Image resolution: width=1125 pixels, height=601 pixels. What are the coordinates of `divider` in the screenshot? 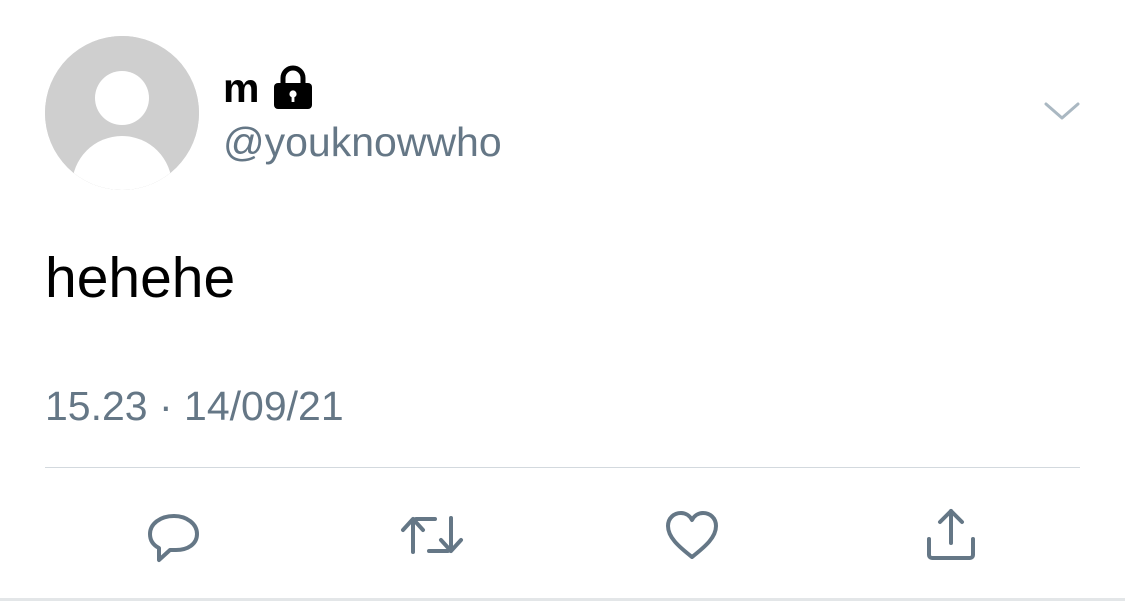 It's located at (562, 467).